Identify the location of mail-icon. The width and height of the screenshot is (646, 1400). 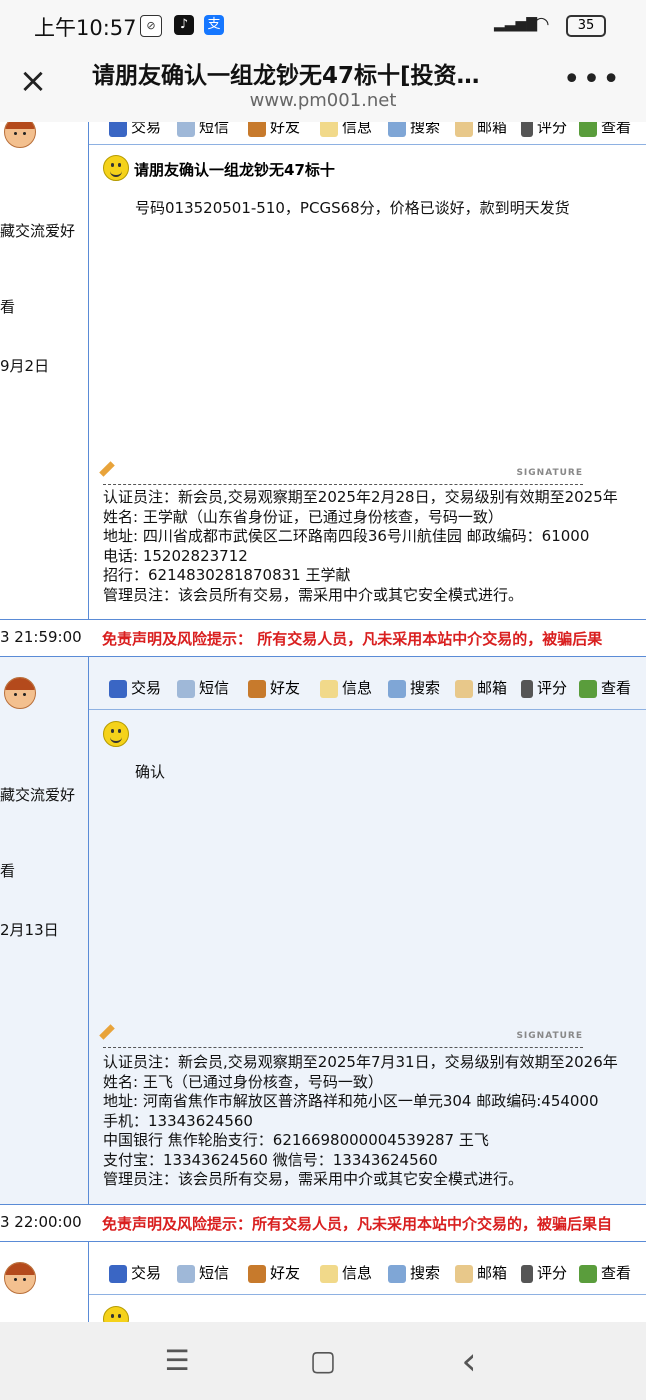
(464, 1273).